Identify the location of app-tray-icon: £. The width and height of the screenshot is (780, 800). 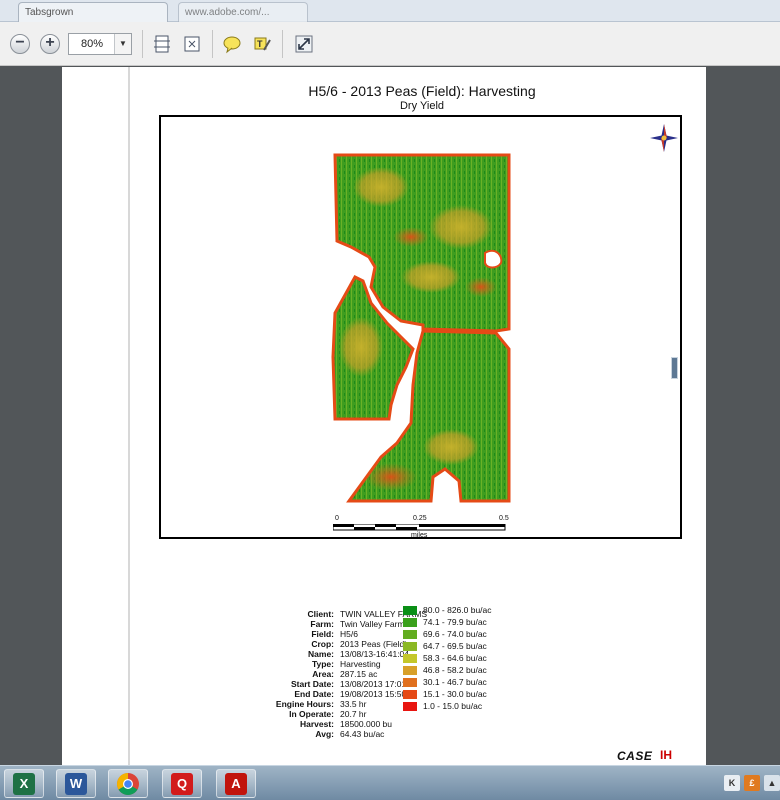
(752, 783).